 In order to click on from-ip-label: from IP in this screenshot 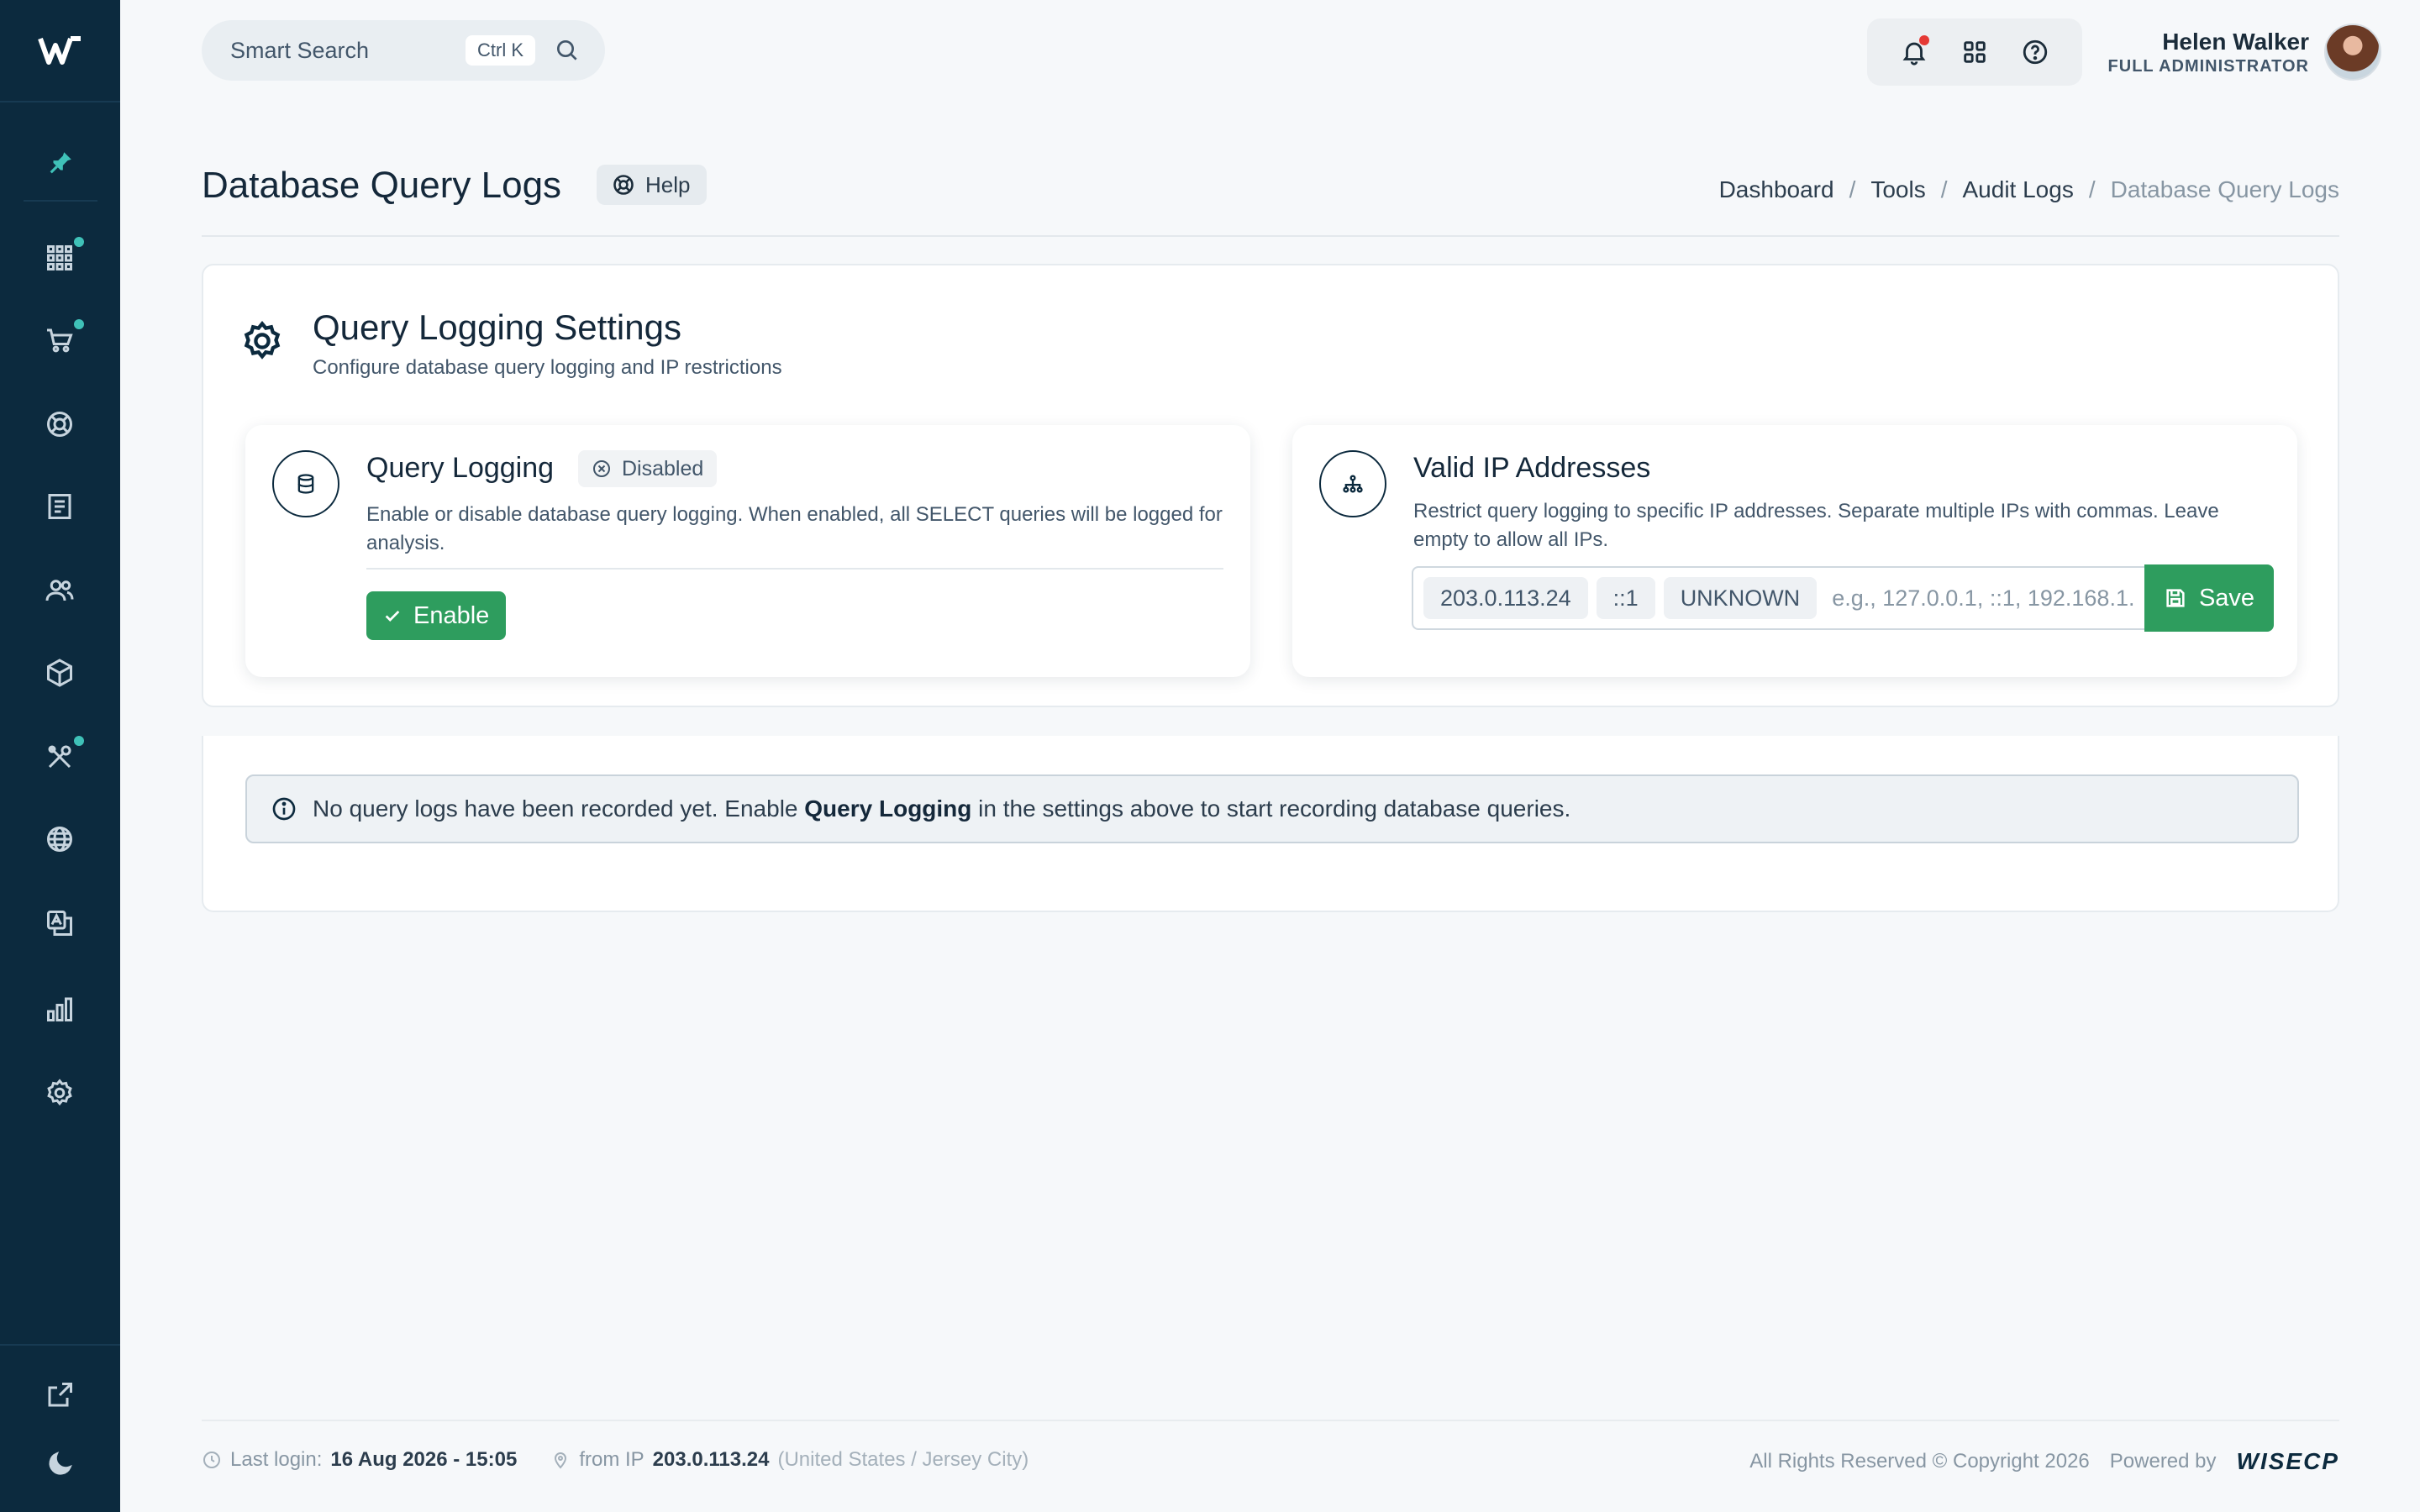, I will do `click(612, 1459)`.